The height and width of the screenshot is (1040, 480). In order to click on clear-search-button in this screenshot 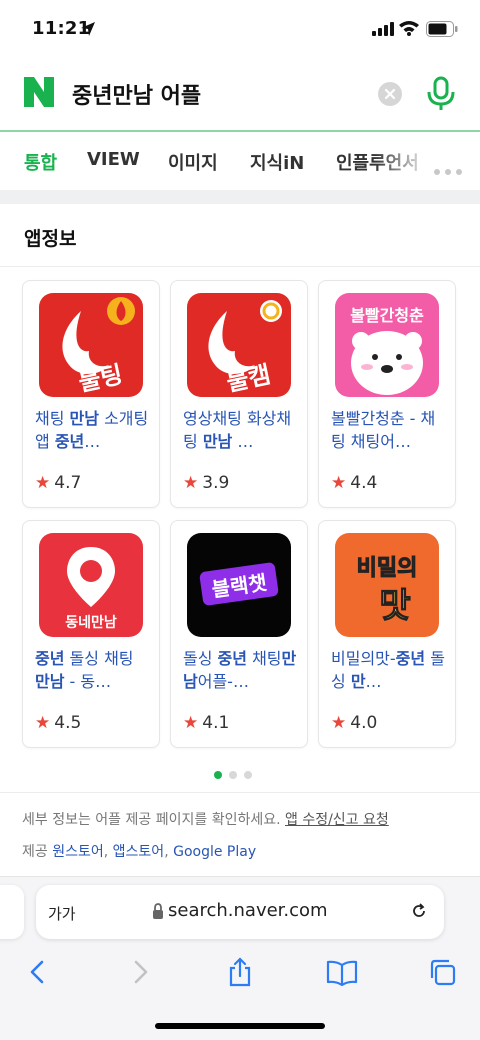, I will do `click(390, 94)`.